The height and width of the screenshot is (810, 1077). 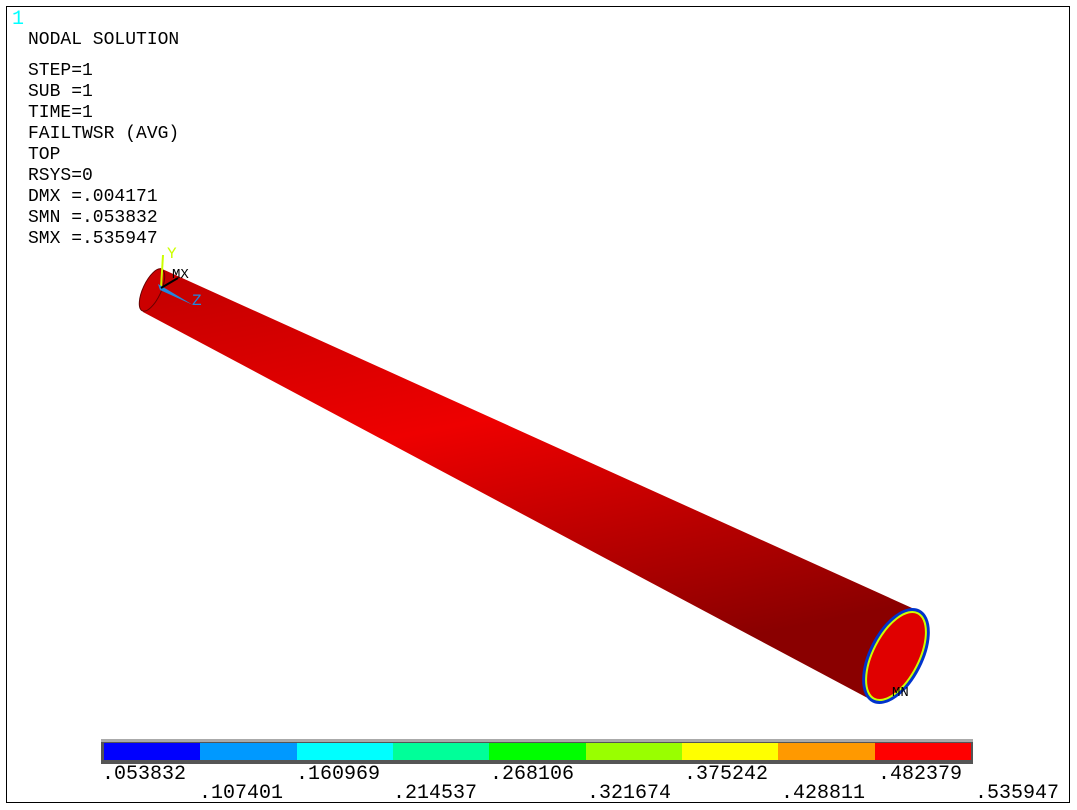 I want to click on legend-label: .321674, so click(x=629, y=793).